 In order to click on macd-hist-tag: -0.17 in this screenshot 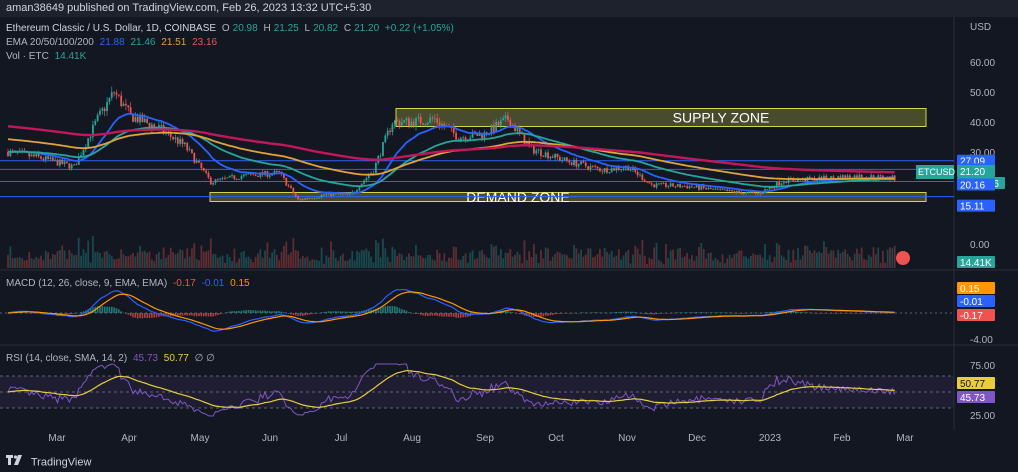, I will do `click(971, 316)`.